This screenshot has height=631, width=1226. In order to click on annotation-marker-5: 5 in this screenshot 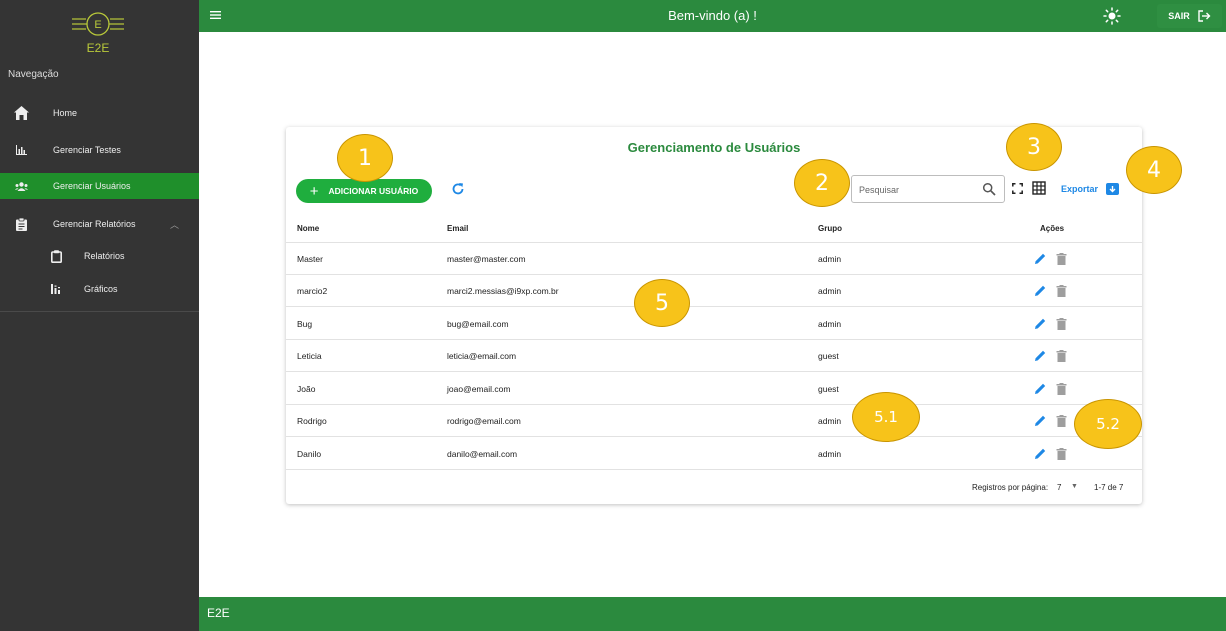, I will do `click(662, 303)`.